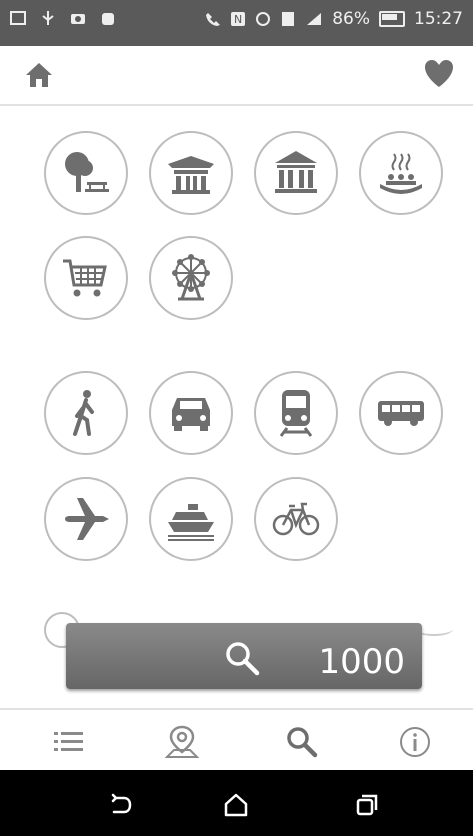 The image size is (473, 836). Describe the element at coordinates (191, 522) in the screenshot. I see `ship-icon` at that location.